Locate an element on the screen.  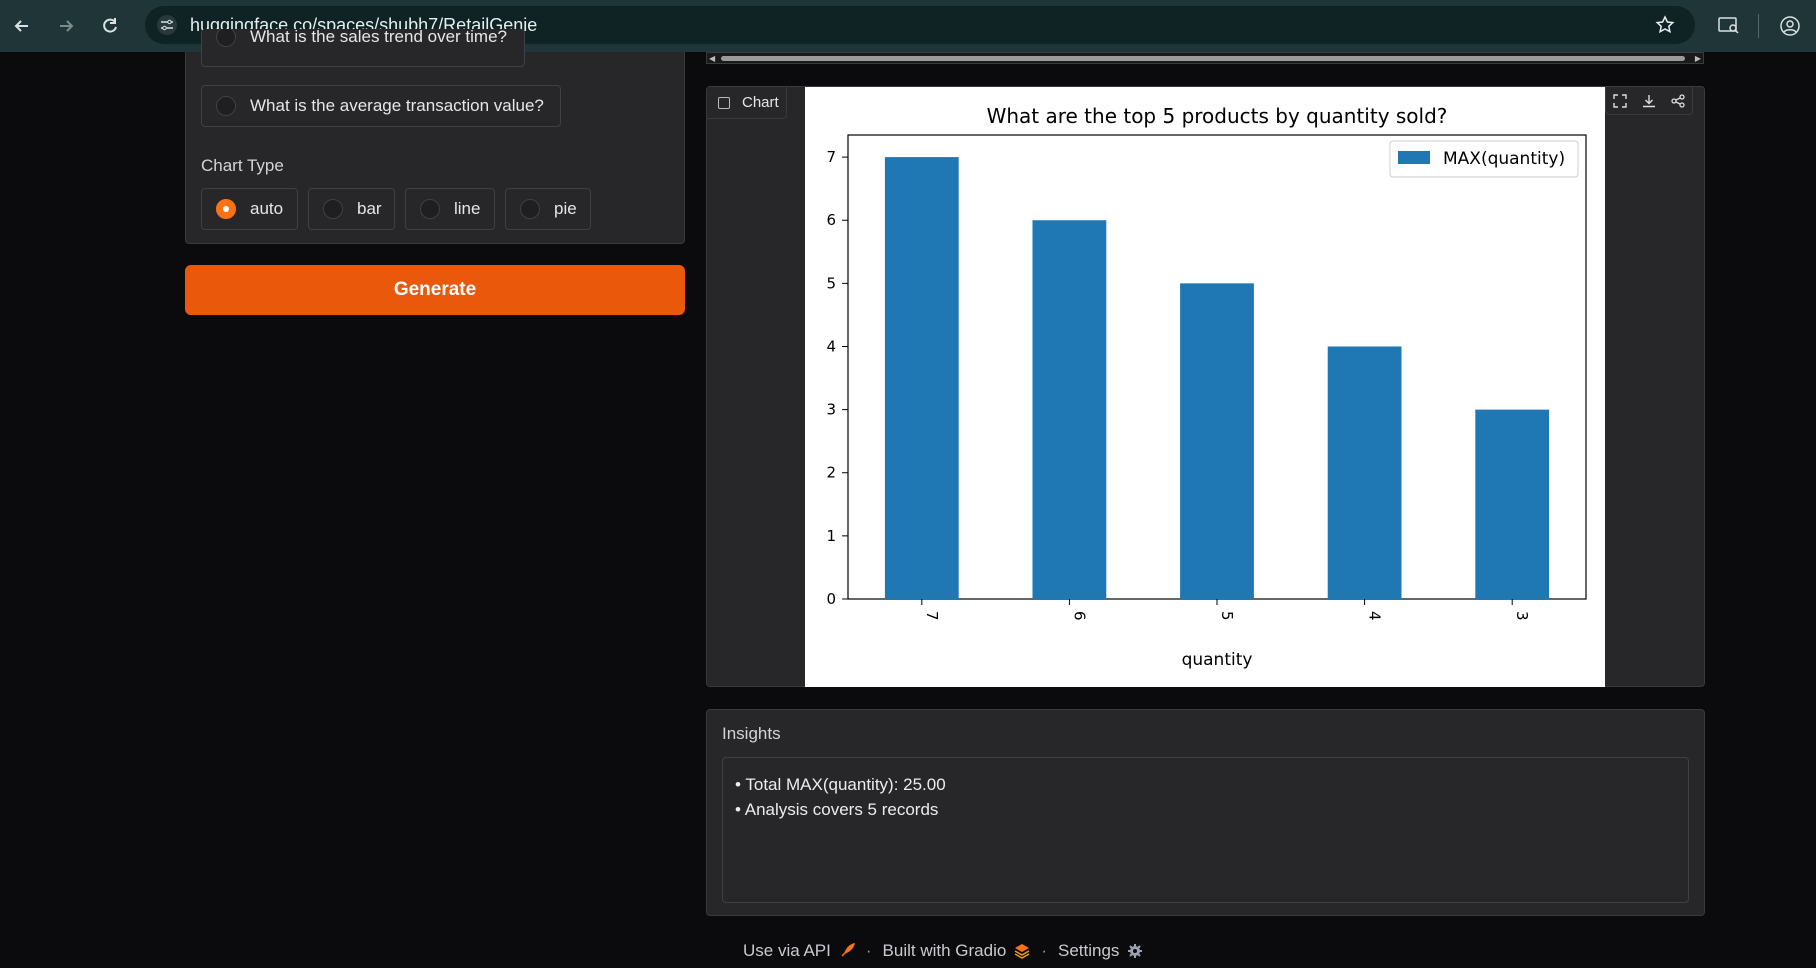
use-via-api-link: Use via API is located at coordinates (799, 951).